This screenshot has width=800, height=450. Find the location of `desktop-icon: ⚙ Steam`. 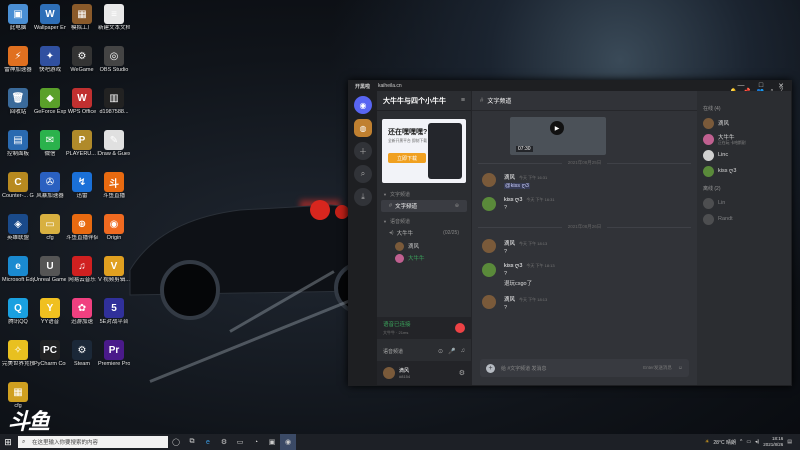

desktop-icon: ⚙ Steam is located at coordinates (82, 354).